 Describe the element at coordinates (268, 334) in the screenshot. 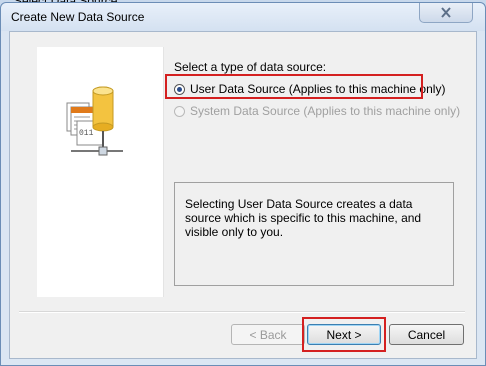

I see `back-button: < Back` at that location.